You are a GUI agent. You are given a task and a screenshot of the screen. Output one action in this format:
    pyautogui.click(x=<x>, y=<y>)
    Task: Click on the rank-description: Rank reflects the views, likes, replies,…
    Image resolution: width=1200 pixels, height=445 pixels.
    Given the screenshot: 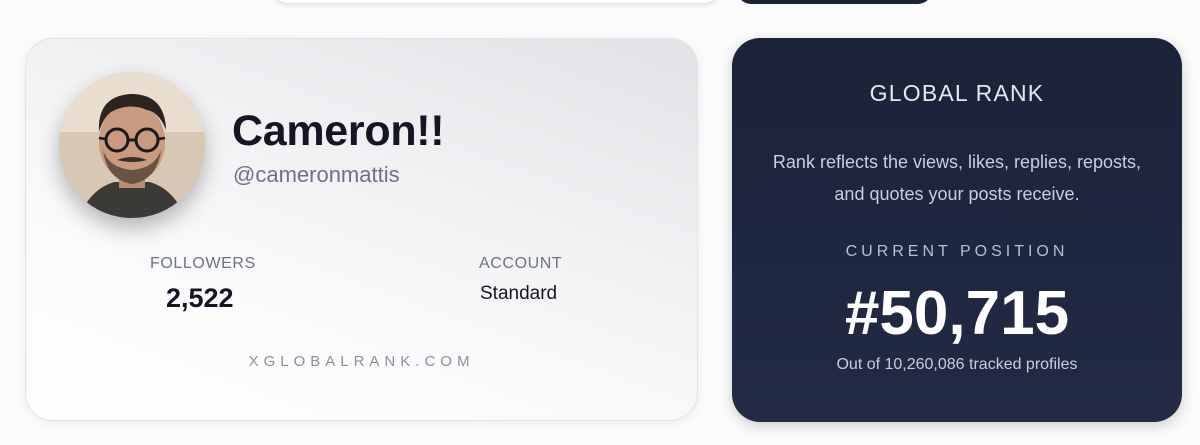 What is the action you would take?
    pyautogui.click(x=957, y=178)
    